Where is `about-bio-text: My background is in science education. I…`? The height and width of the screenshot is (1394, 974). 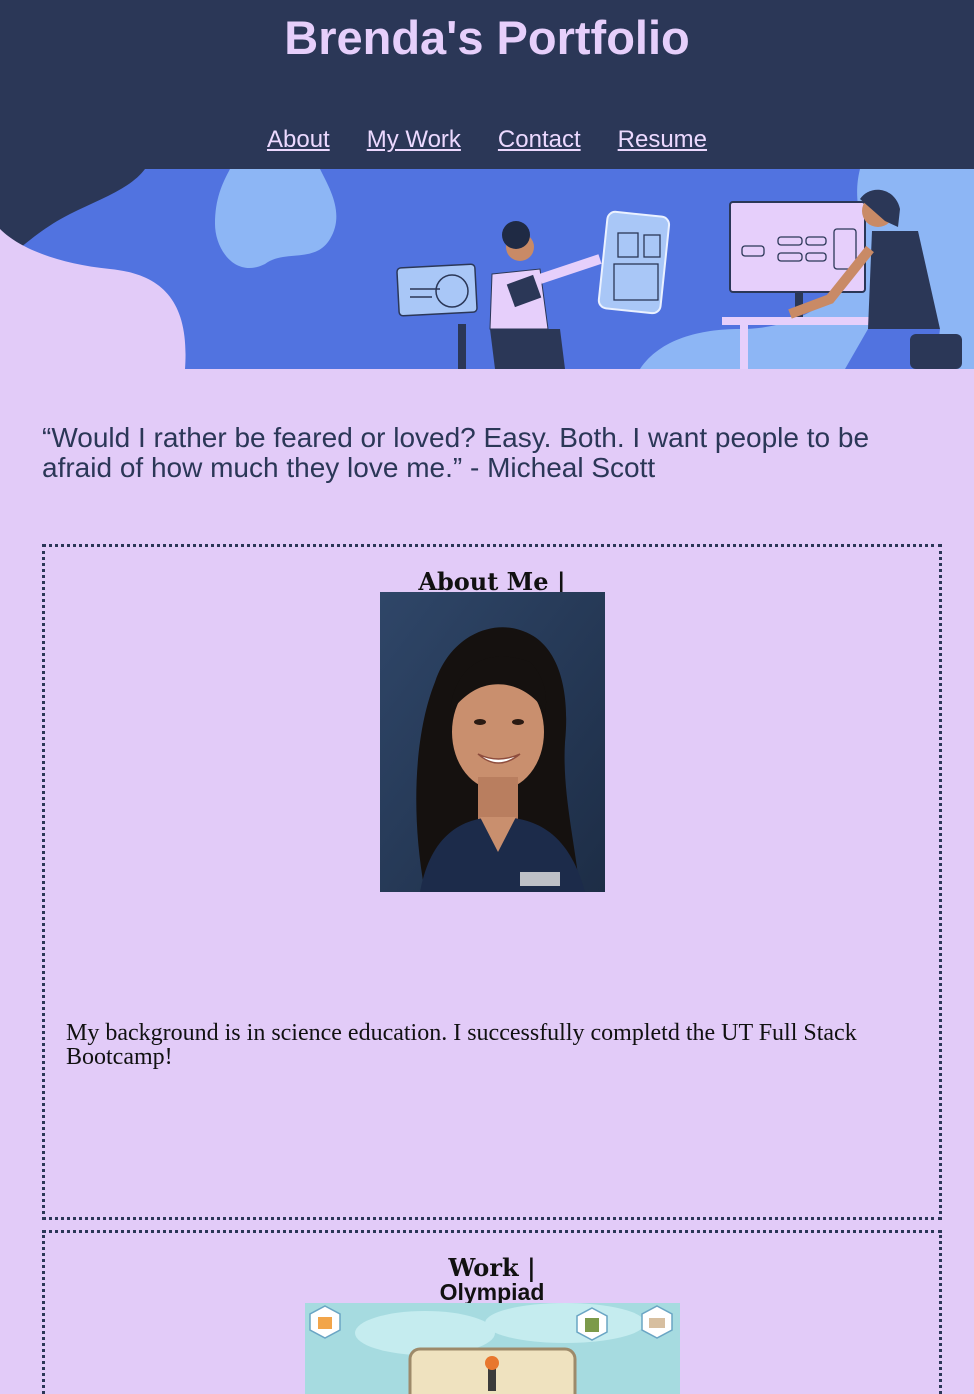
about-bio-text: My background is in science education. I… is located at coordinates (461, 1045).